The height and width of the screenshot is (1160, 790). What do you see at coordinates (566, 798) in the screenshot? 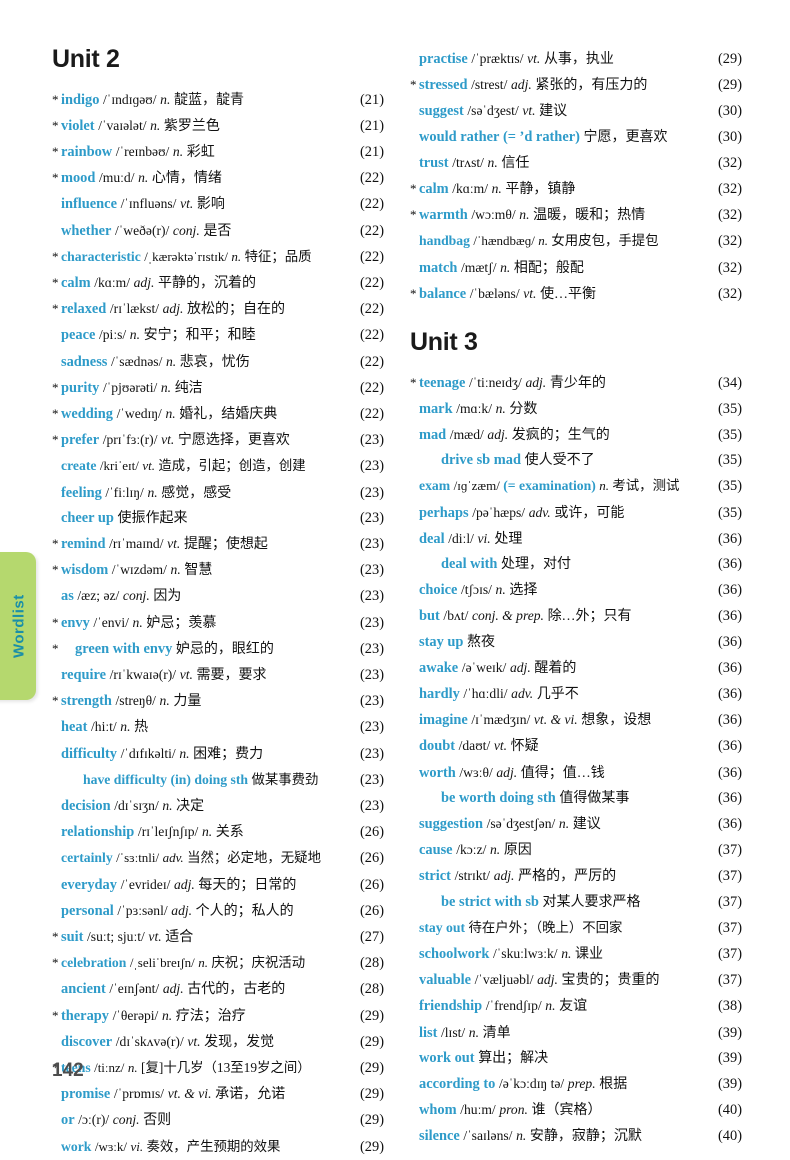
I see `entry-body: be worth doing sth 值得做某事` at bounding box center [566, 798].